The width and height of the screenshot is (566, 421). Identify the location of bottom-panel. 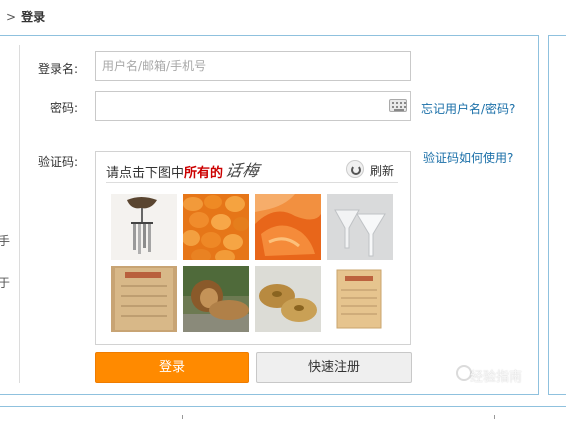
(283, 413).